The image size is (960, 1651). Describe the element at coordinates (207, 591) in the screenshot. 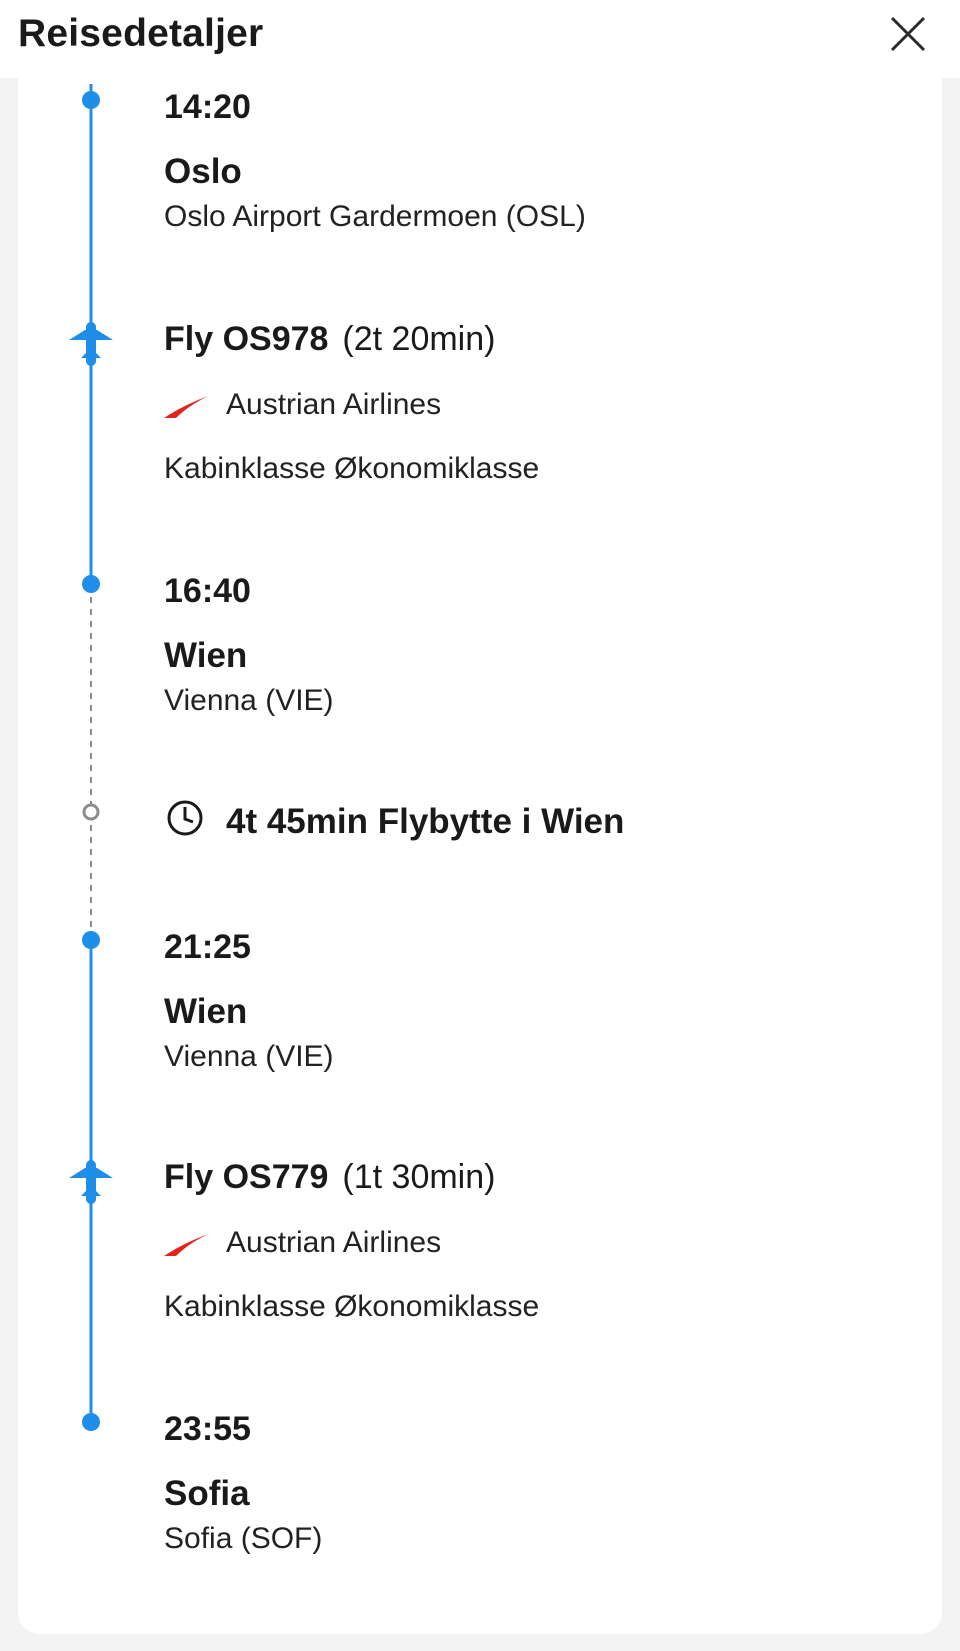

I see `arrival-time: 16:40` at that location.